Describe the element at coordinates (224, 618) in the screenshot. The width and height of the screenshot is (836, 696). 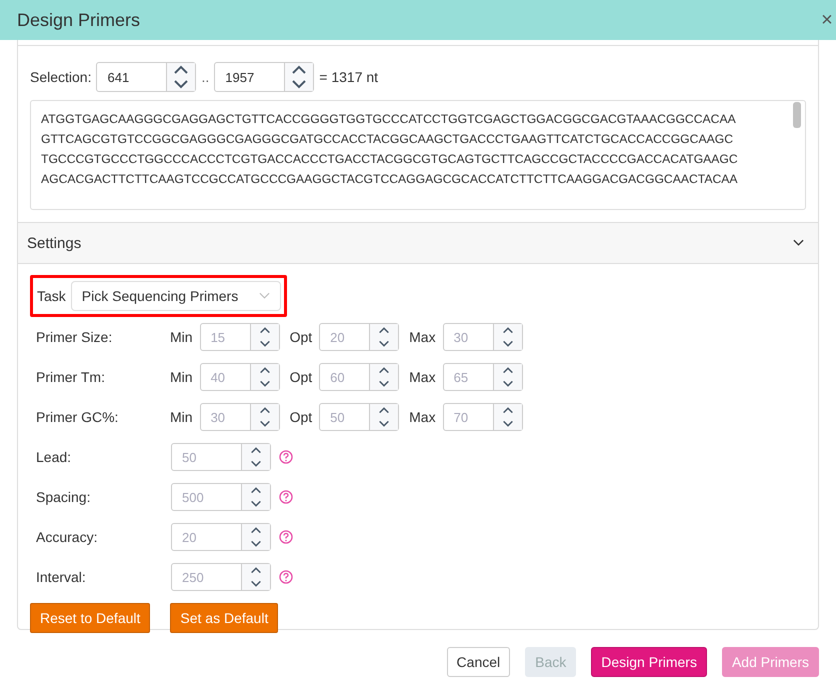
I see `settings-button: Set as Default` at that location.